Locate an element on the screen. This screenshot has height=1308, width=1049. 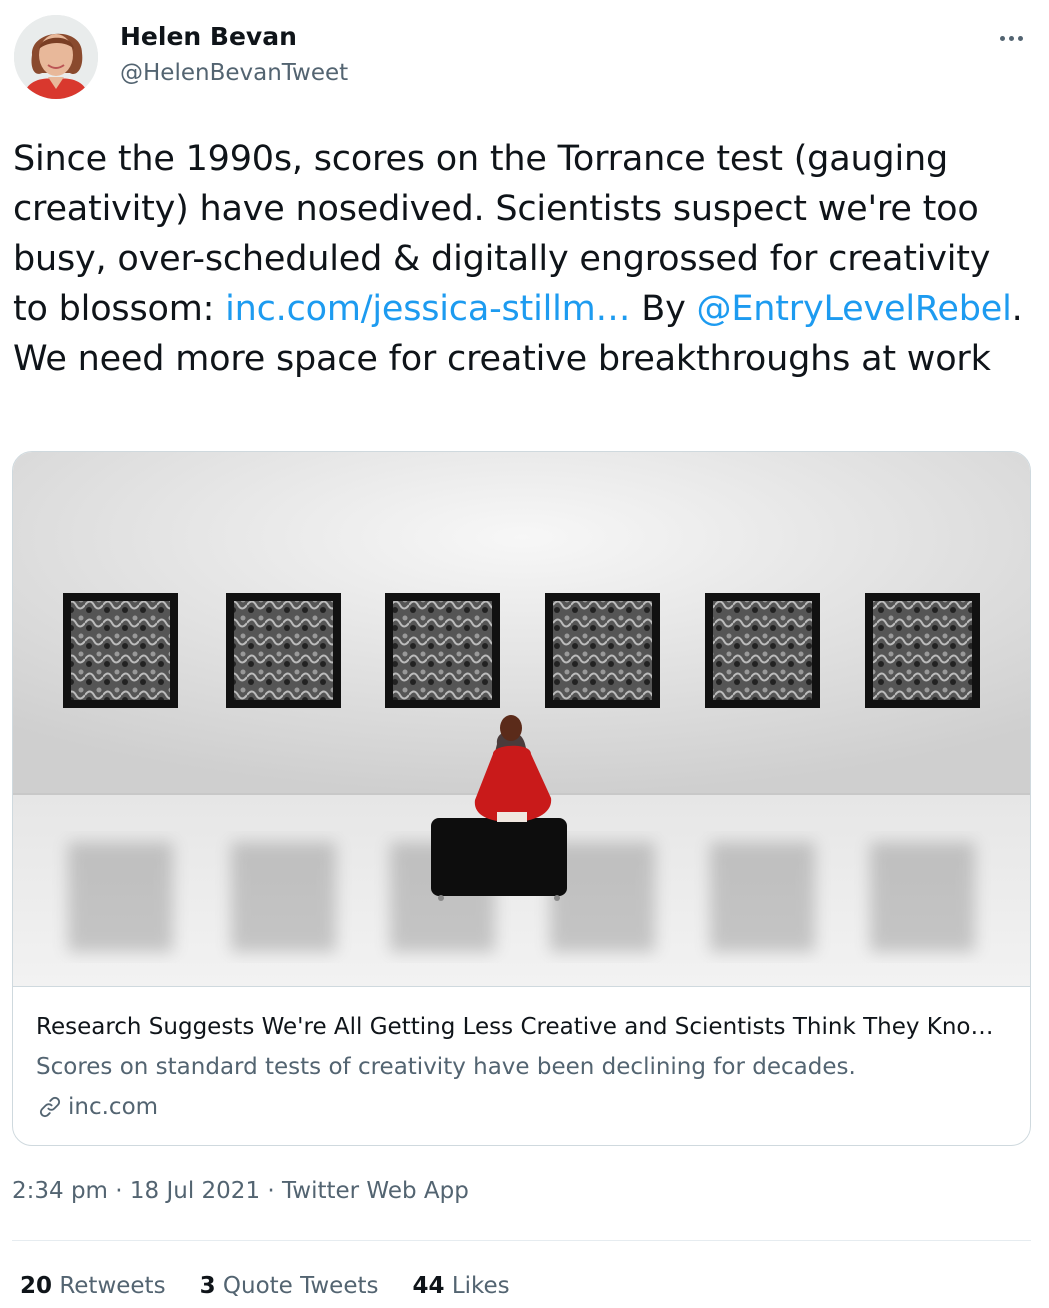
quote-tweets-stat: 3 Quote Tweets is located at coordinates (289, 1286).